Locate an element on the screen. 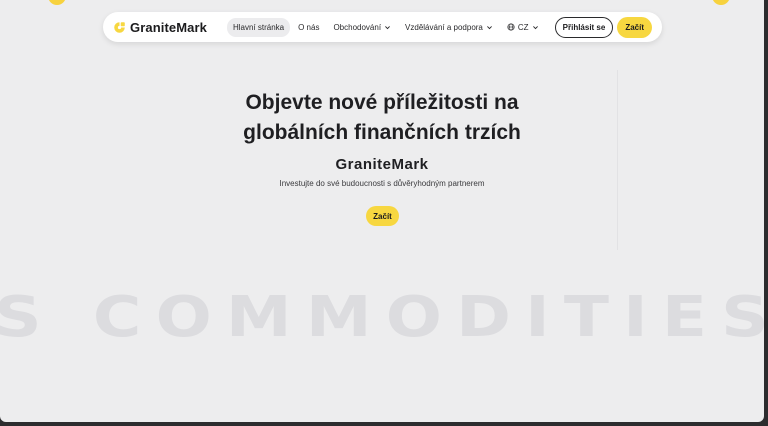 This screenshot has height=426, width=768. nav-item-home: Hlavní stránka is located at coordinates (258, 27).